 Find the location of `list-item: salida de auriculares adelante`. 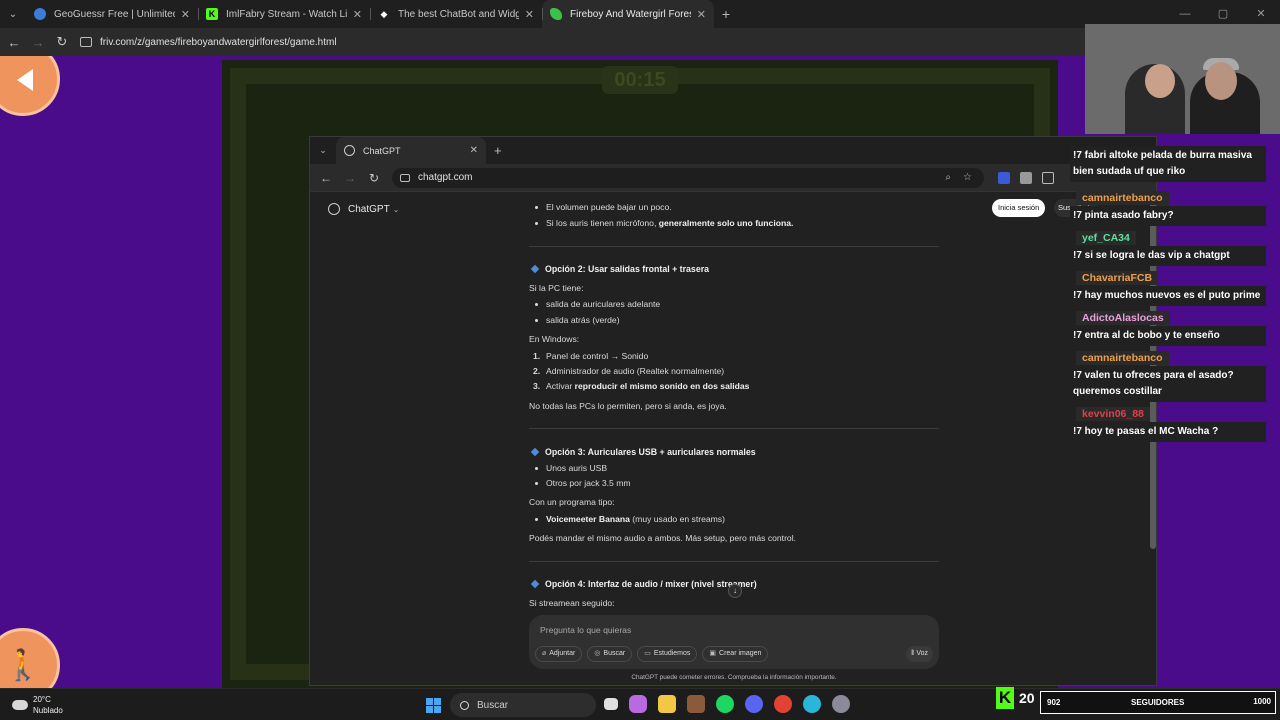

list-item: salida de auriculares adelante is located at coordinates (597, 304).